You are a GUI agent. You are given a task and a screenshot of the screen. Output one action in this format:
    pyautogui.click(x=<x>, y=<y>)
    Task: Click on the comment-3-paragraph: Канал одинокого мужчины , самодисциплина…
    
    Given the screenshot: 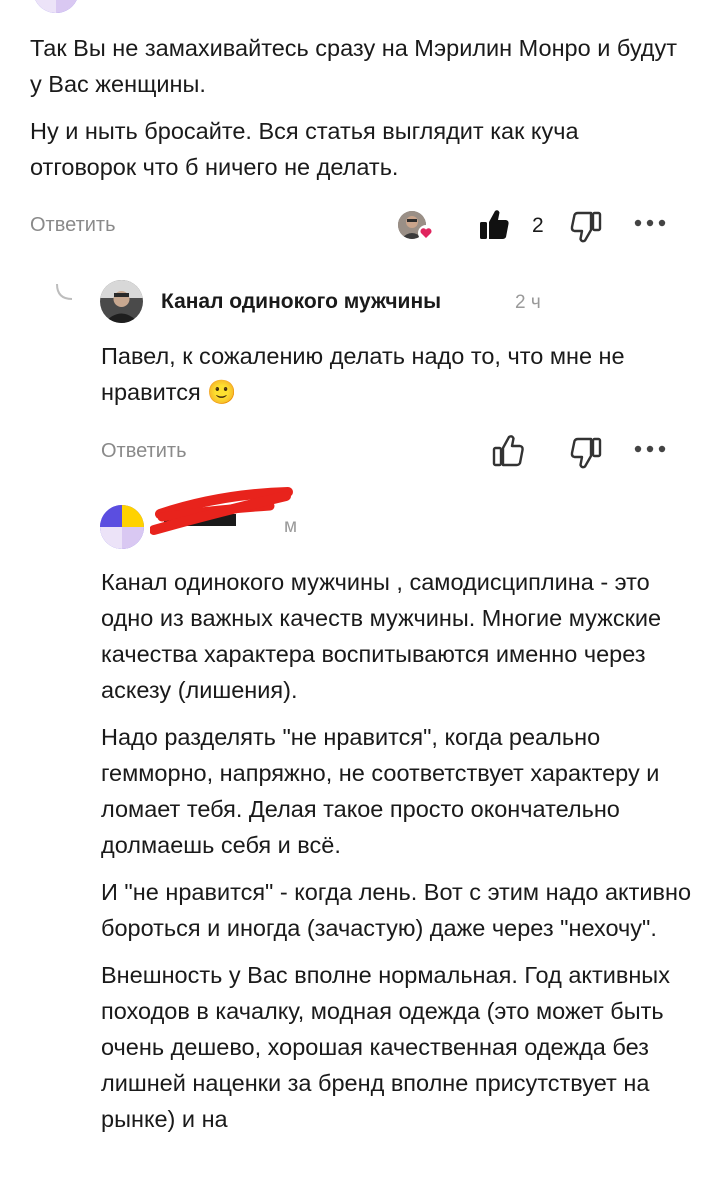 What is the action you would take?
    pyautogui.click(x=381, y=636)
    